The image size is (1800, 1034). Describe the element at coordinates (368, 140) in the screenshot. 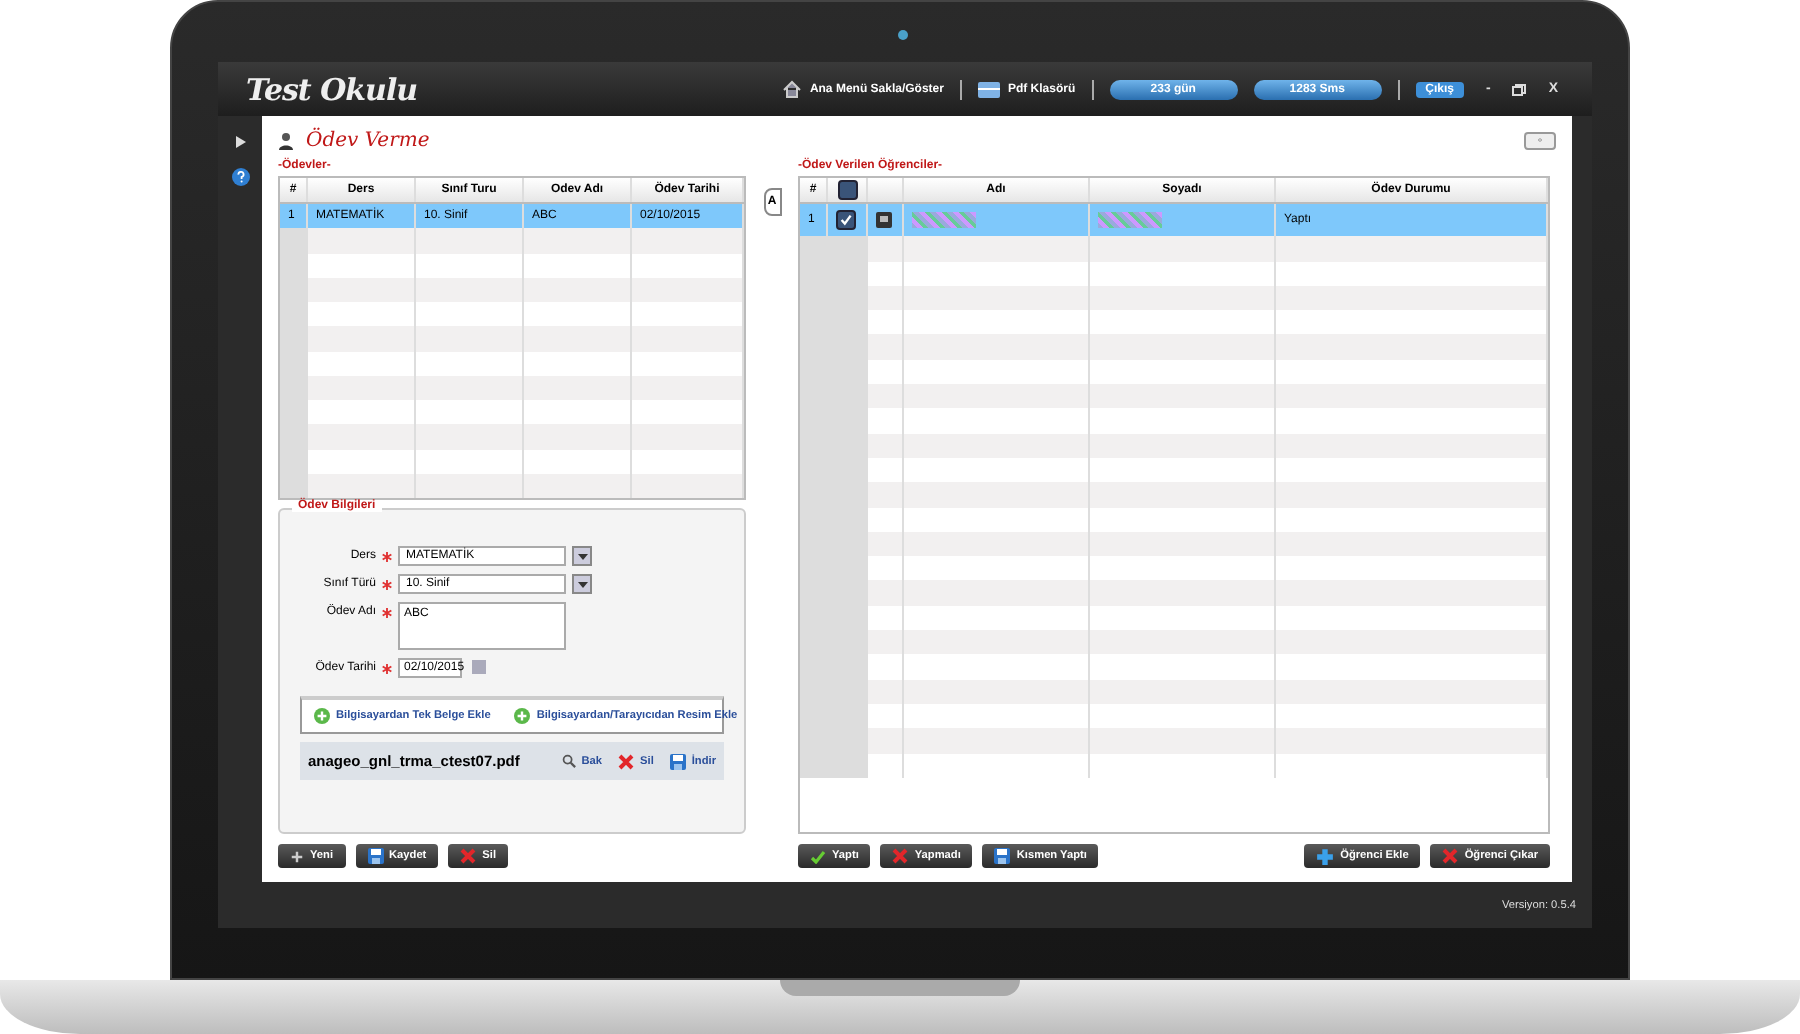

I see `page-title: Ödev Verme` at that location.